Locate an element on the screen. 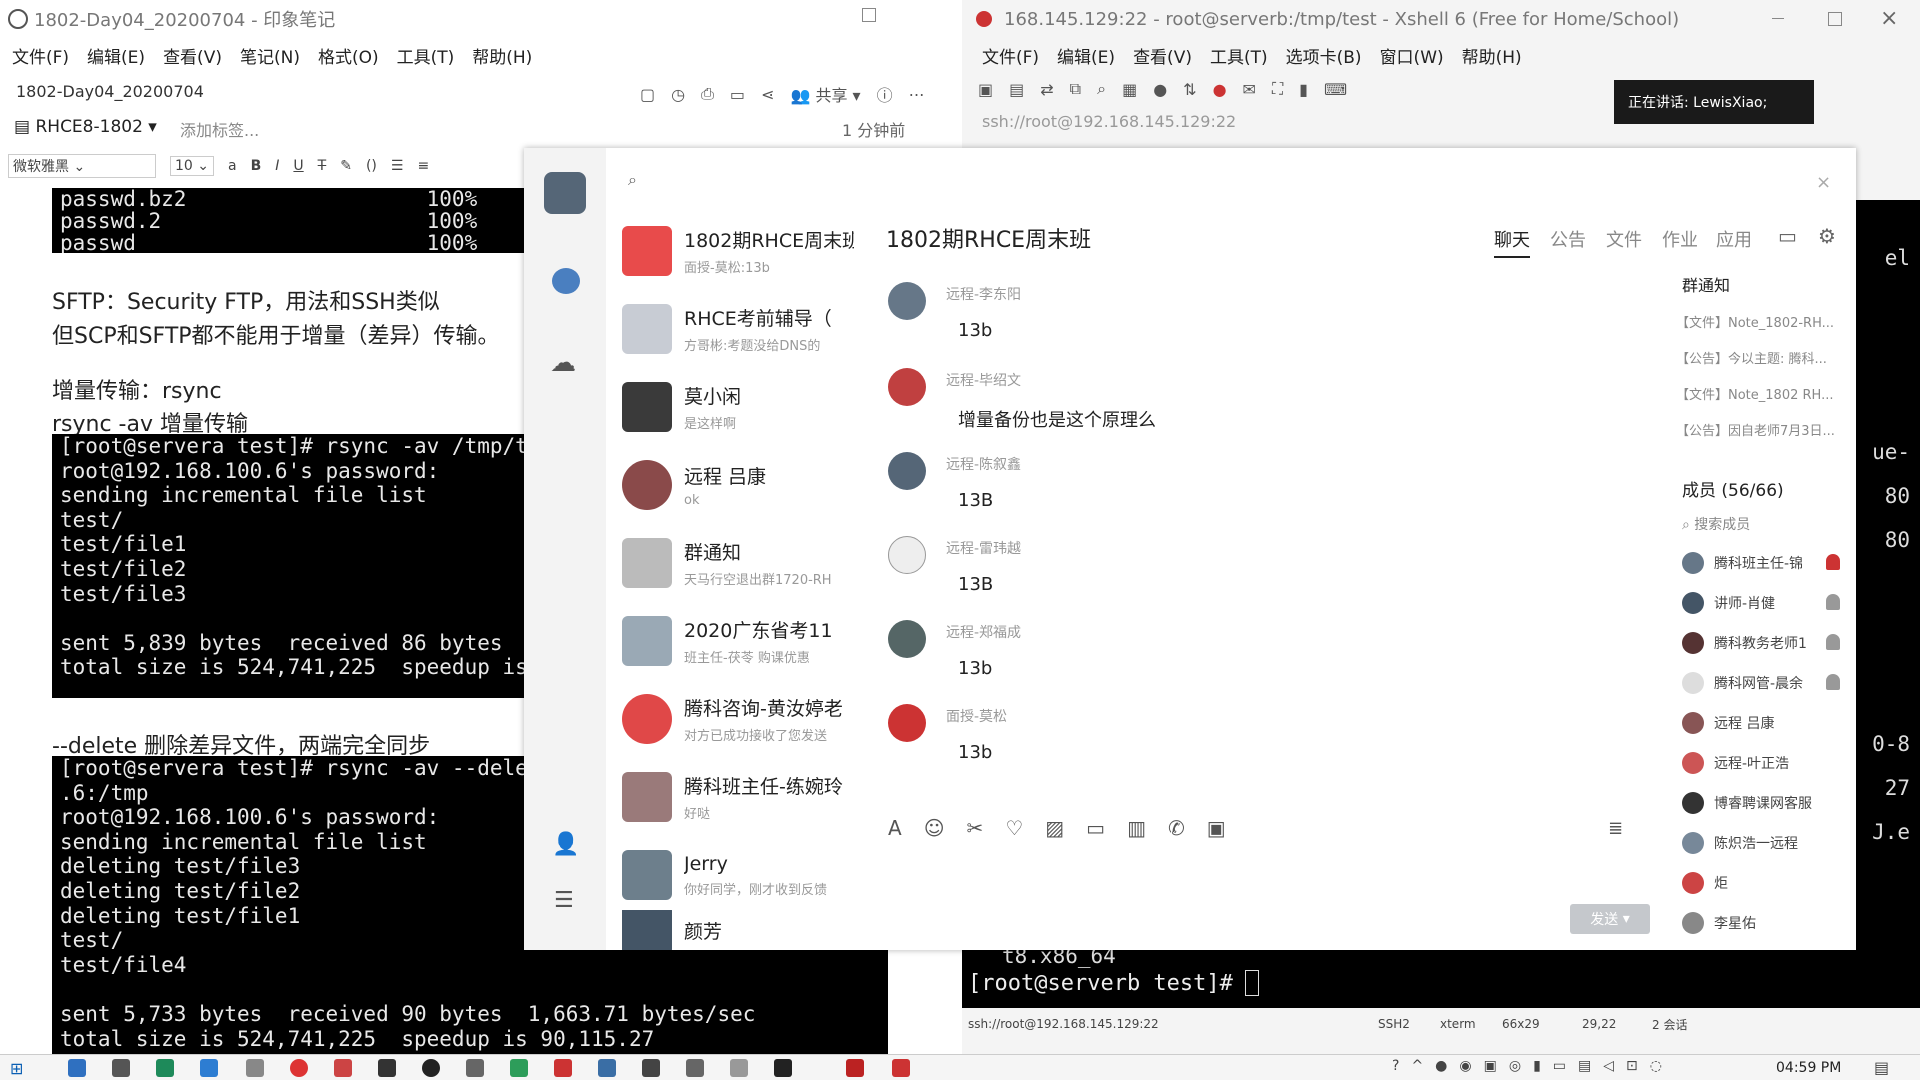 This screenshot has width=1920, height=1080. menu-edit: 编辑(E) is located at coordinates (116, 55).